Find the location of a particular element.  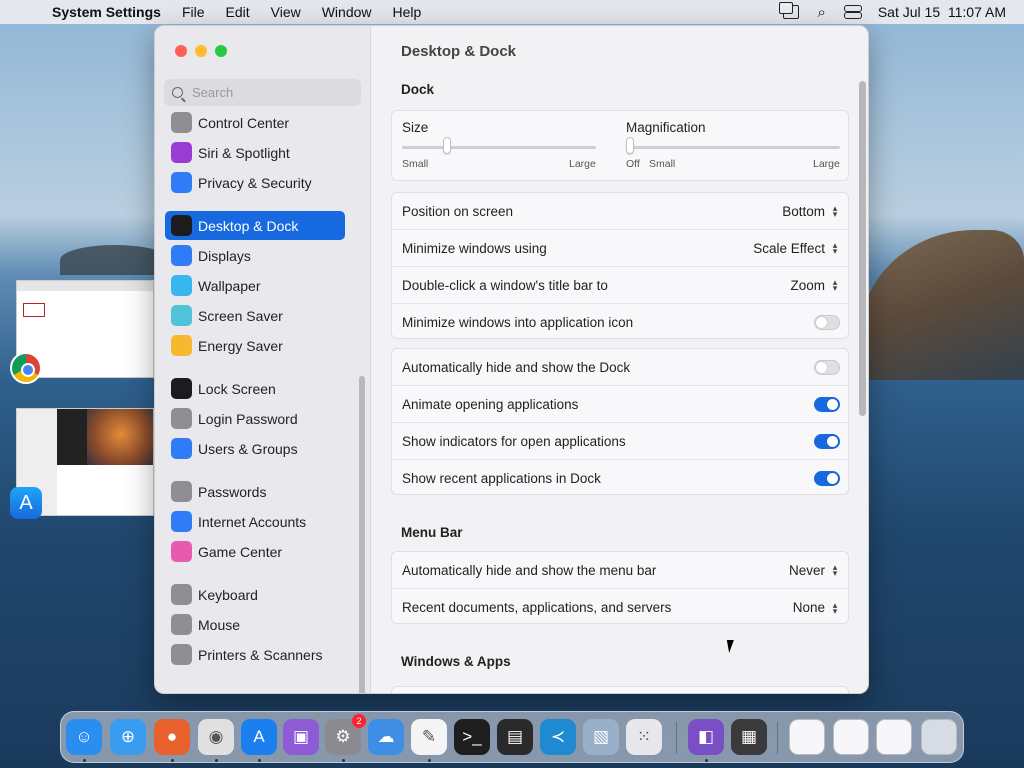

popup-value: Scale Effect is located at coordinates (789, 248).